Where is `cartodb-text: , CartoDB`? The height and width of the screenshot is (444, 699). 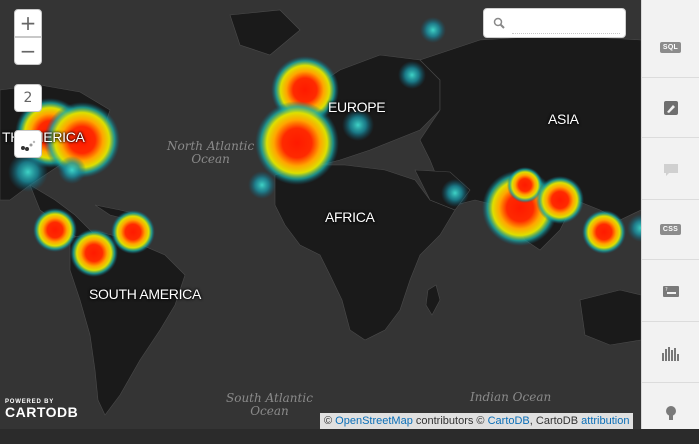 cartodb-text: , CartoDB is located at coordinates (554, 421).